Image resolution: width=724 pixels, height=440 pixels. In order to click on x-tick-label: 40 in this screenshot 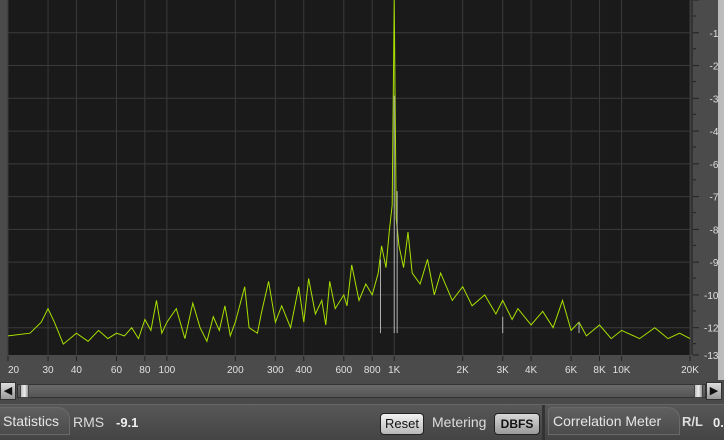, I will do `click(77, 370)`.